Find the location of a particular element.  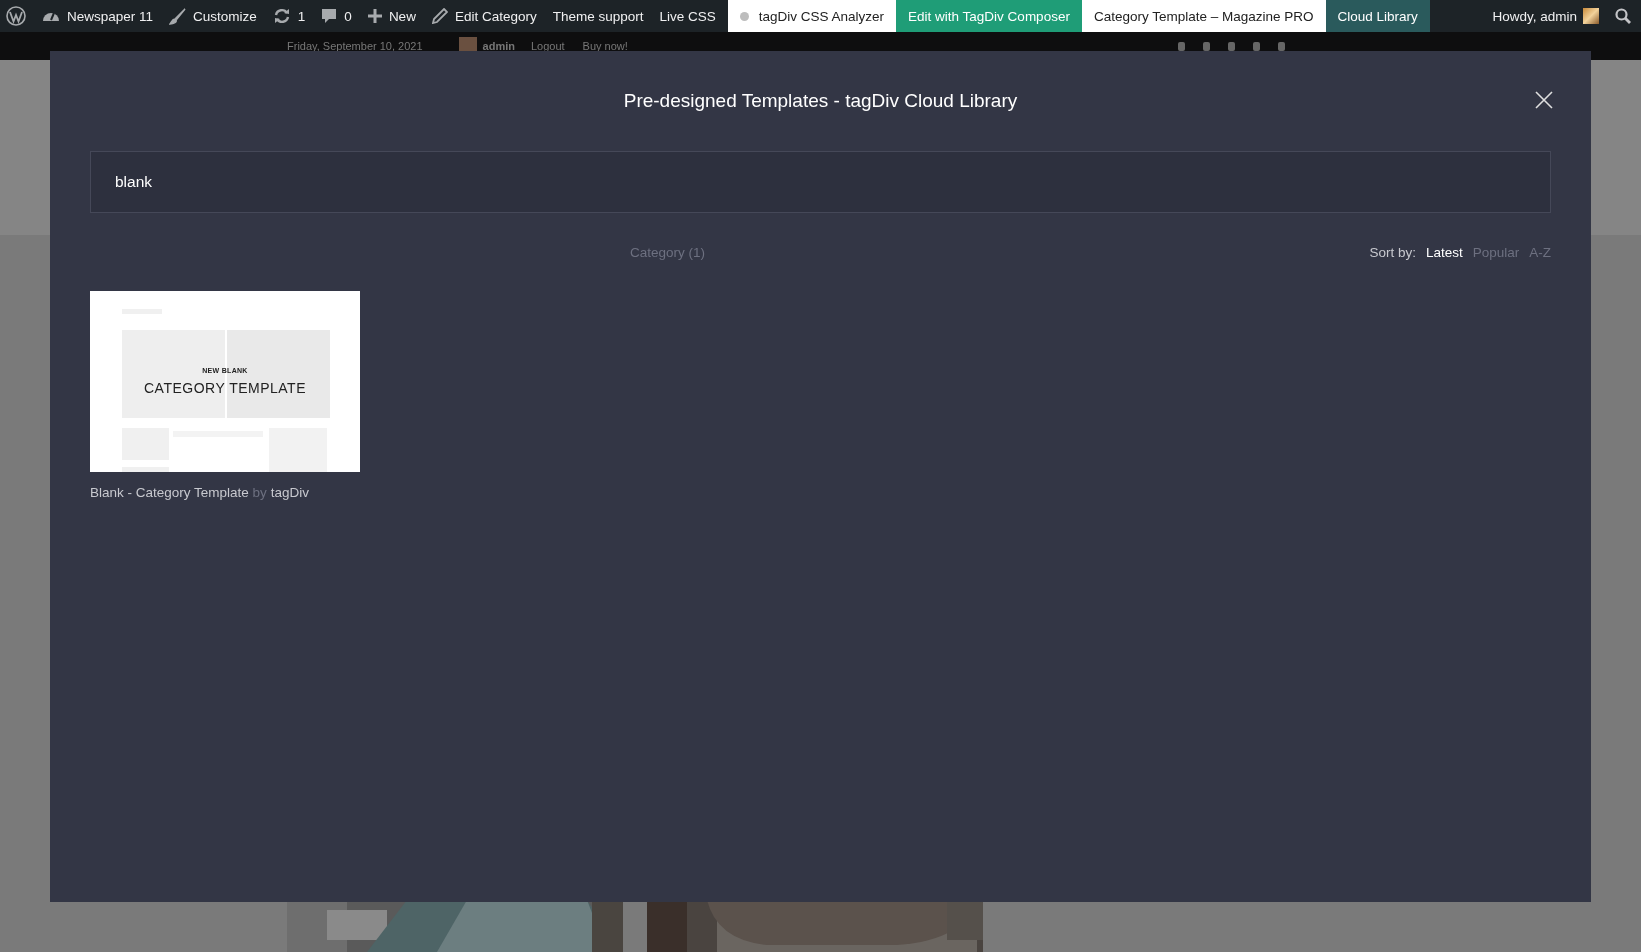

admin-bar-label: Newspaper 11 is located at coordinates (110, 16).